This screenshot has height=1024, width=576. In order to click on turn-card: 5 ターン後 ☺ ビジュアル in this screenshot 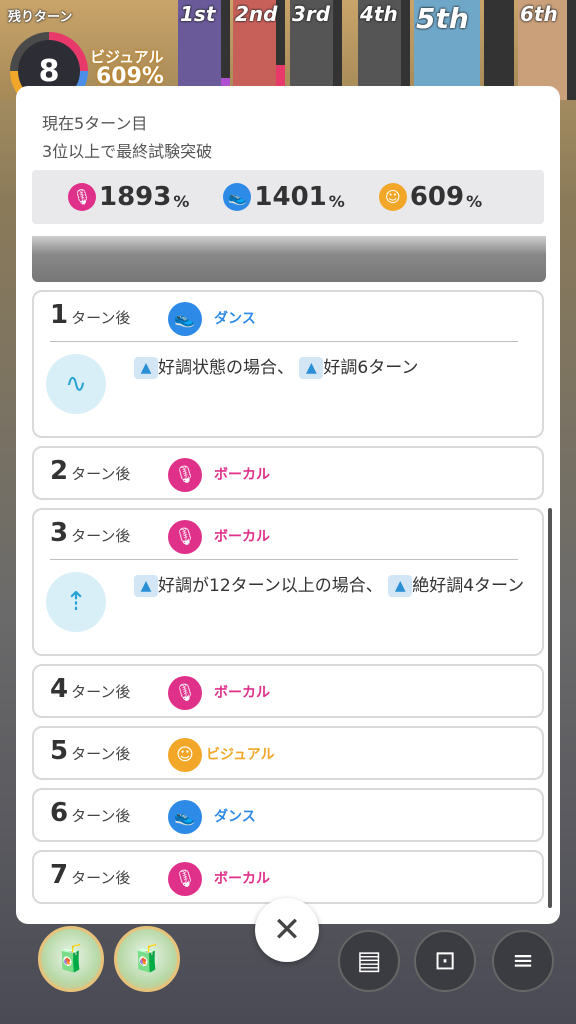, I will do `click(288, 753)`.